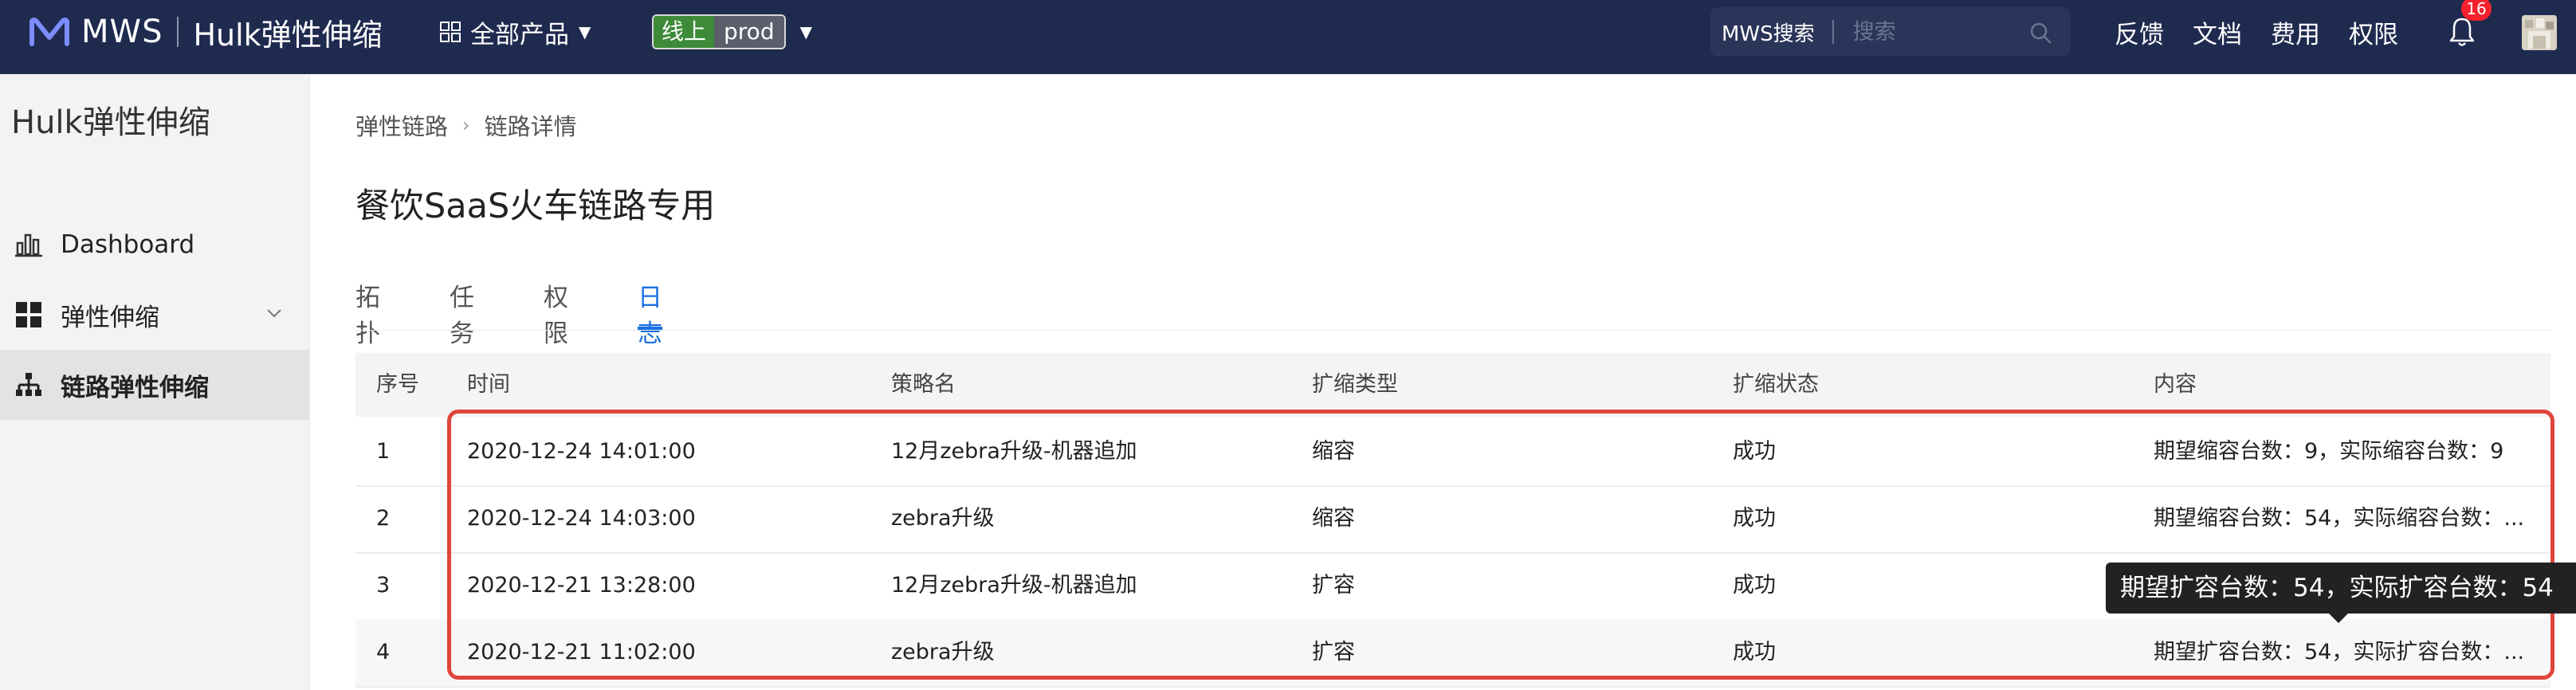 This screenshot has height=690, width=2576. I want to click on cell-content: 期望缩容台数：9，实际缩容台数：9, so click(2329, 451).